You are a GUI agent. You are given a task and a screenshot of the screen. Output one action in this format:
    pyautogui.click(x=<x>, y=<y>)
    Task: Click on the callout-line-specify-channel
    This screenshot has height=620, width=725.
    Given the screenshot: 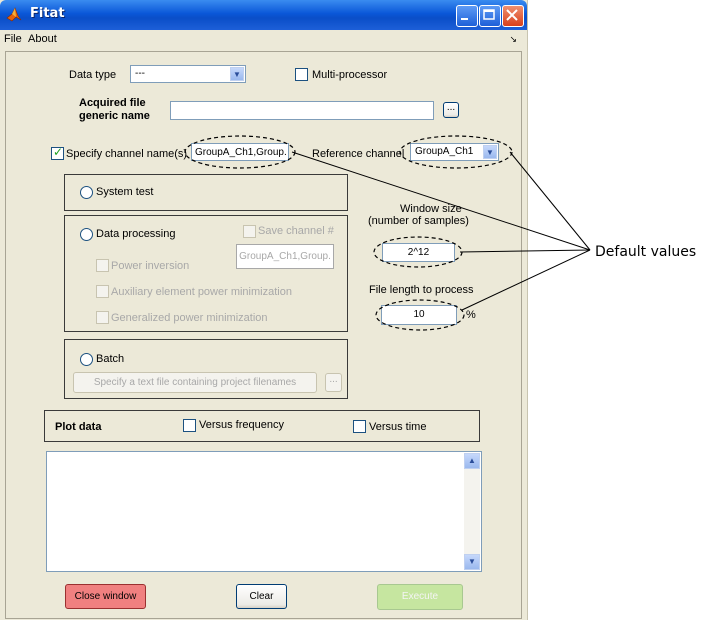 What is the action you would take?
    pyautogui.click(x=441, y=201)
    